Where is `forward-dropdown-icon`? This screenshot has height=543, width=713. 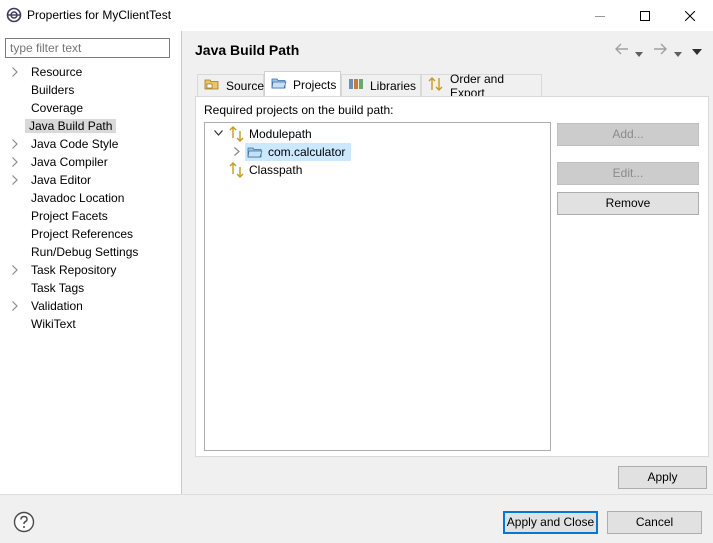 forward-dropdown-icon is located at coordinates (678, 53).